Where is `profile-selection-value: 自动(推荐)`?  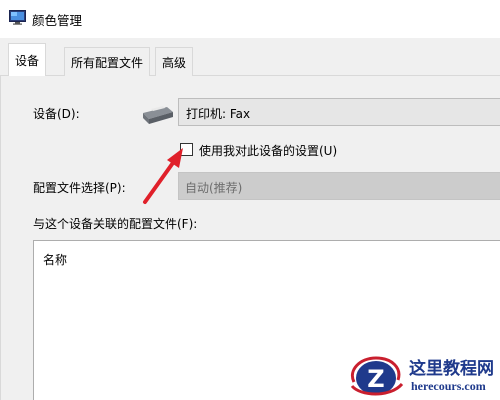 profile-selection-value: 自动(推荐) is located at coordinates (214, 188).